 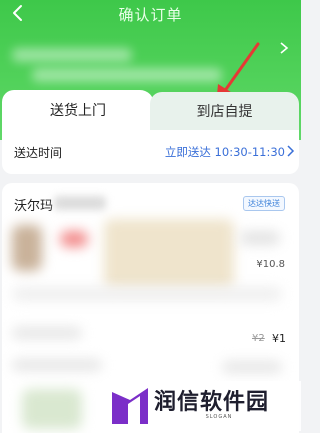 What do you see at coordinates (219, 417) in the screenshot?
I see `watermark-slogan: SLOGAN` at bounding box center [219, 417].